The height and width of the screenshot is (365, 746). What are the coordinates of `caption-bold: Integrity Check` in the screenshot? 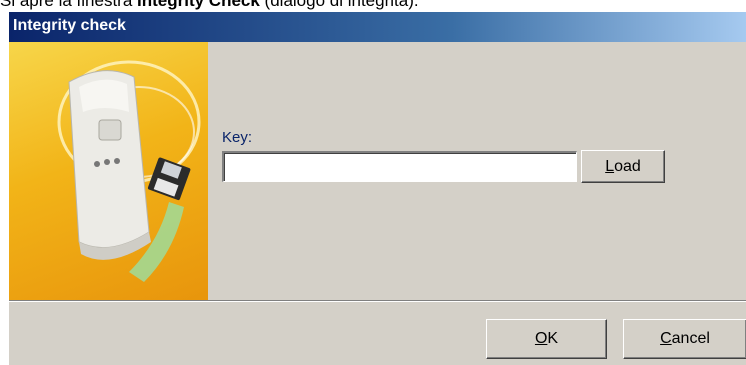 It's located at (198, 5).